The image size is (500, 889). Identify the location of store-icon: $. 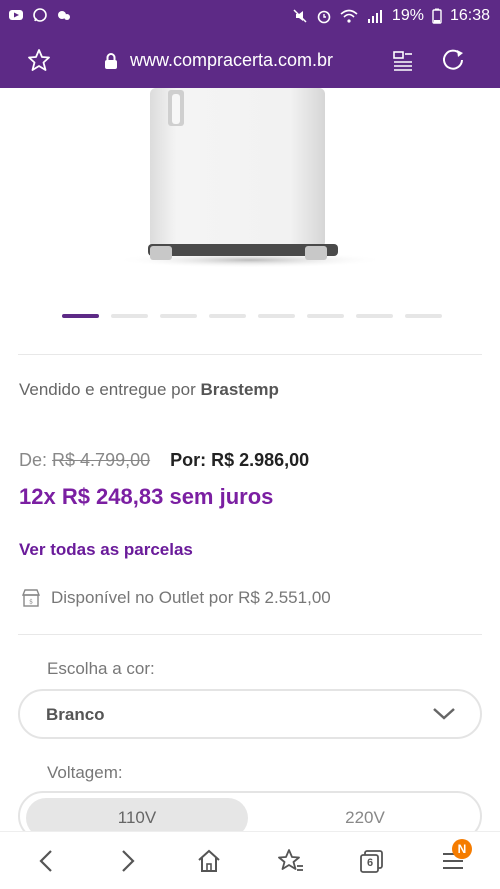
(31, 598).